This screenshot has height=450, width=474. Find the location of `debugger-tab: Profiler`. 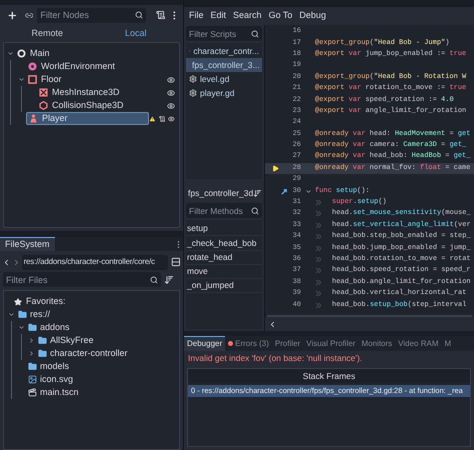

debugger-tab: Profiler is located at coordinates (288, 343).